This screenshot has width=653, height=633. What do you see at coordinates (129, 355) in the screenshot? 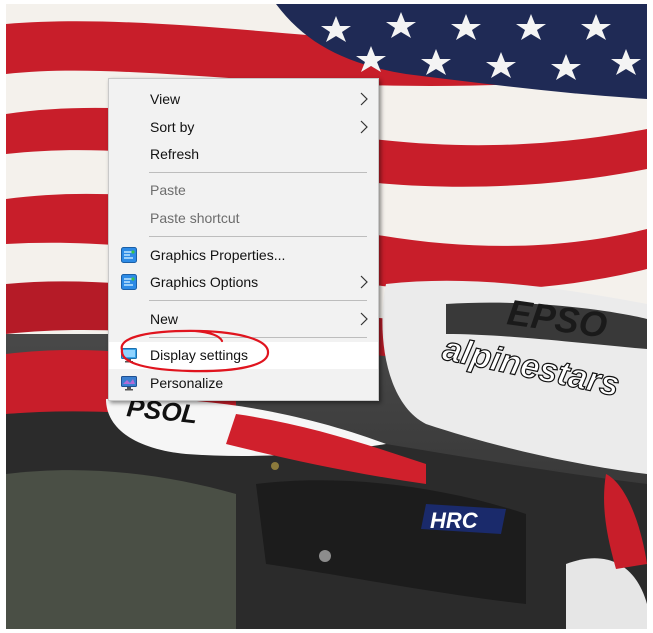
I see `display-settings-icon` at bounding box center [129, 355].